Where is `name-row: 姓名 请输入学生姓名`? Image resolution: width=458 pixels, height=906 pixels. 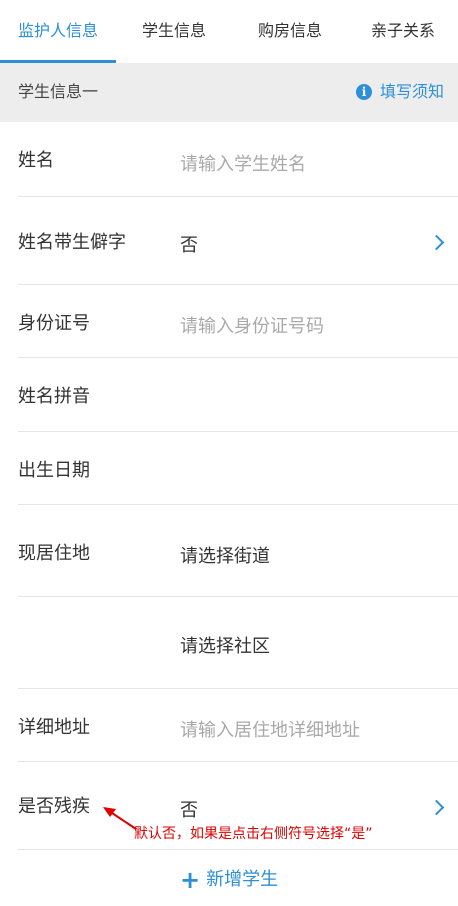
name-row: 姓名 请输入学生姓名 is located at coordinates (229, 159).